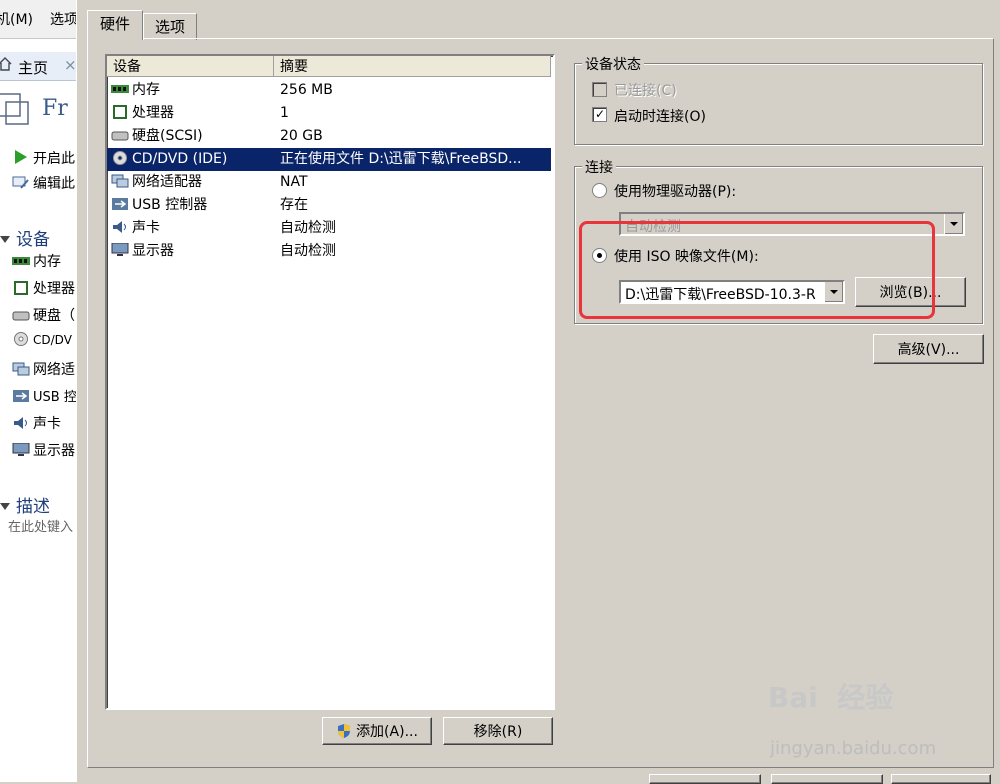  Describe the element at coordinates (54, 184) in the screenshot. I see `action-edit-label: 编辑此` at that location.